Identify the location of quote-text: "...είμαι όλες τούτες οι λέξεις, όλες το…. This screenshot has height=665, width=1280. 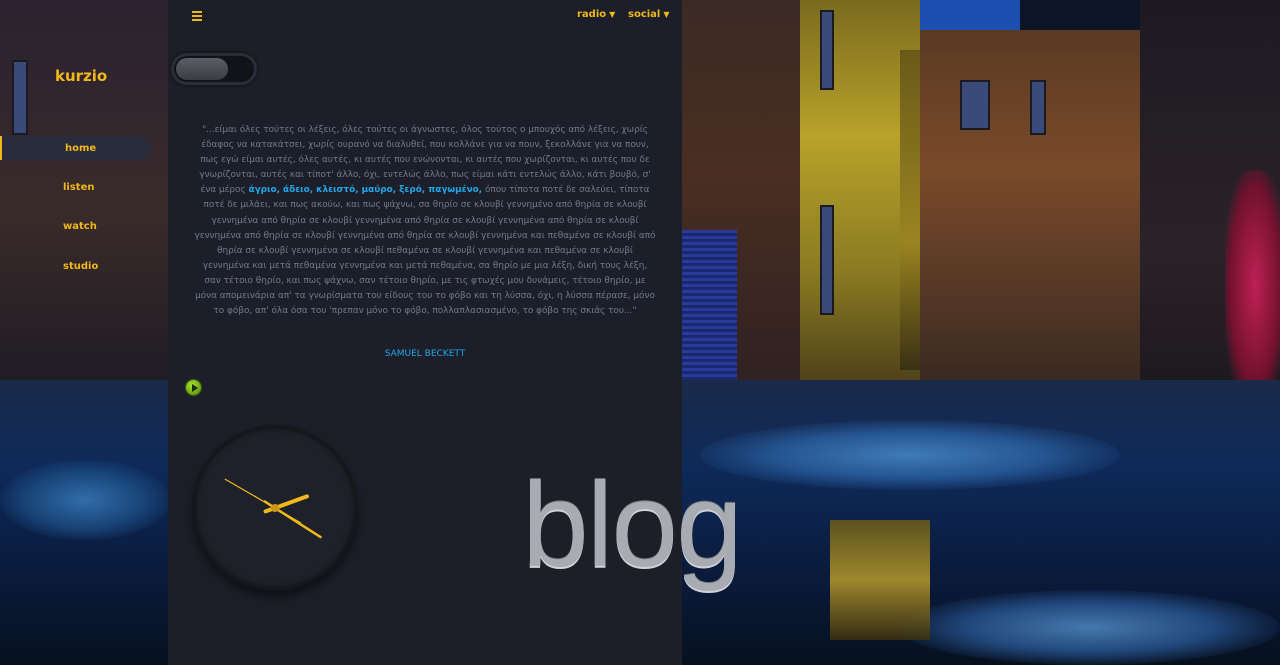
(425, 221).